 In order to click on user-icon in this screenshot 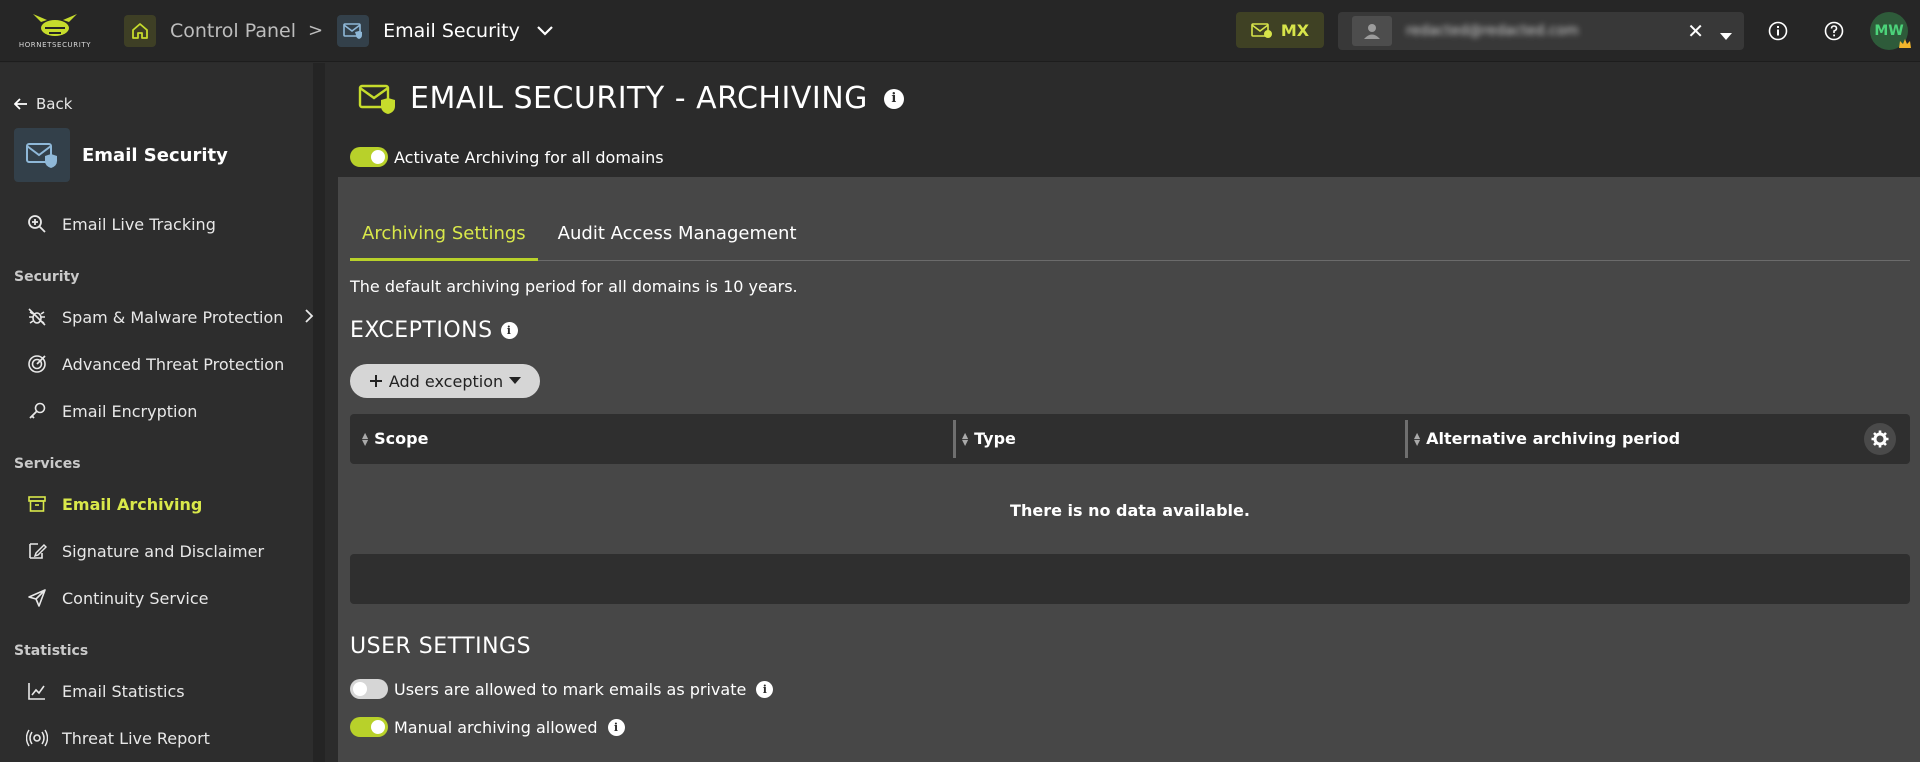, I will do `click(1372, 31)`.